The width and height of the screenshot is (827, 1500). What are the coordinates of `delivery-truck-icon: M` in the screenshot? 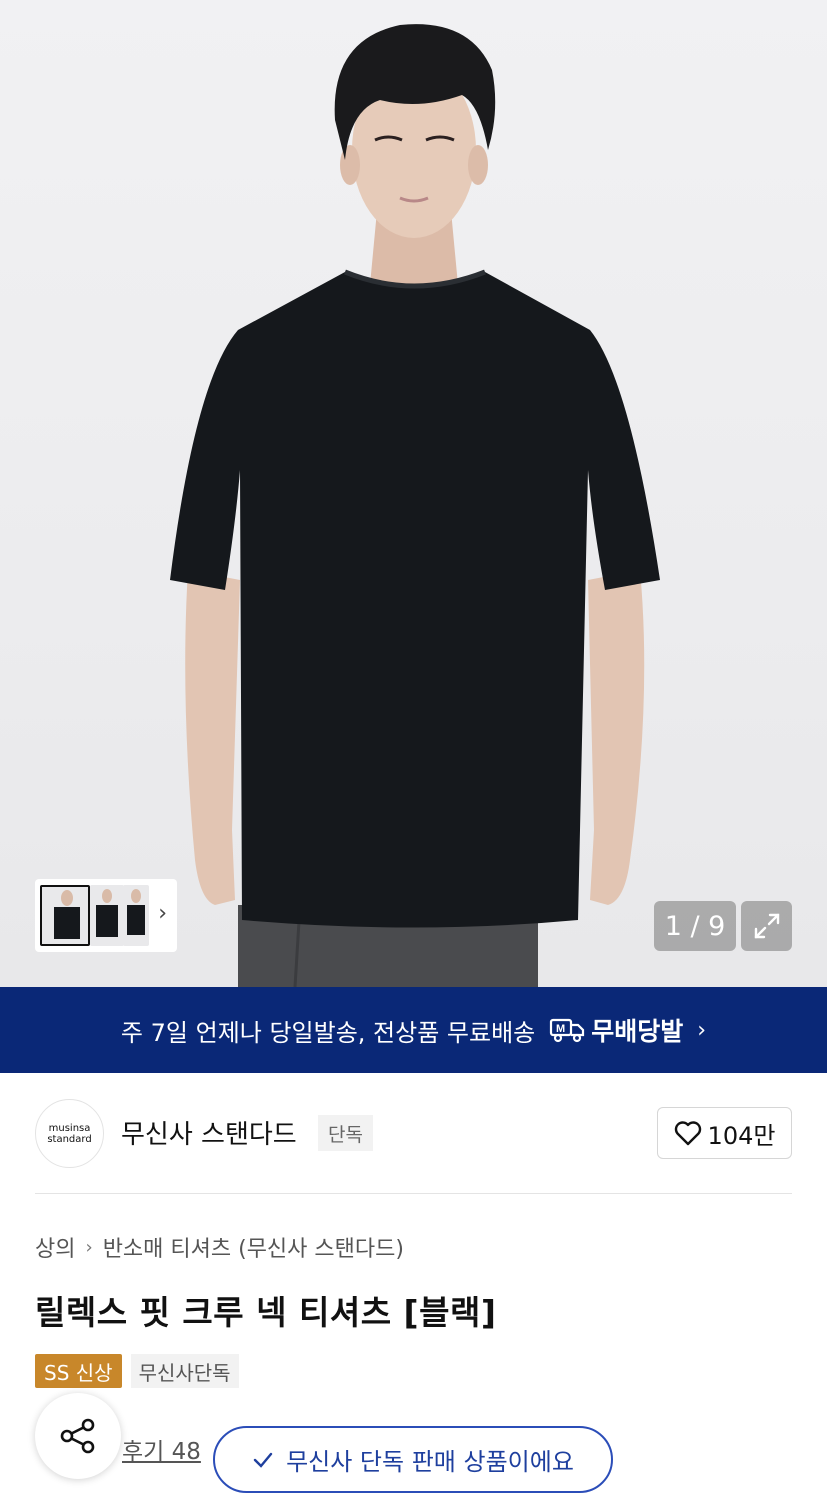 It's located at (567, 1030).